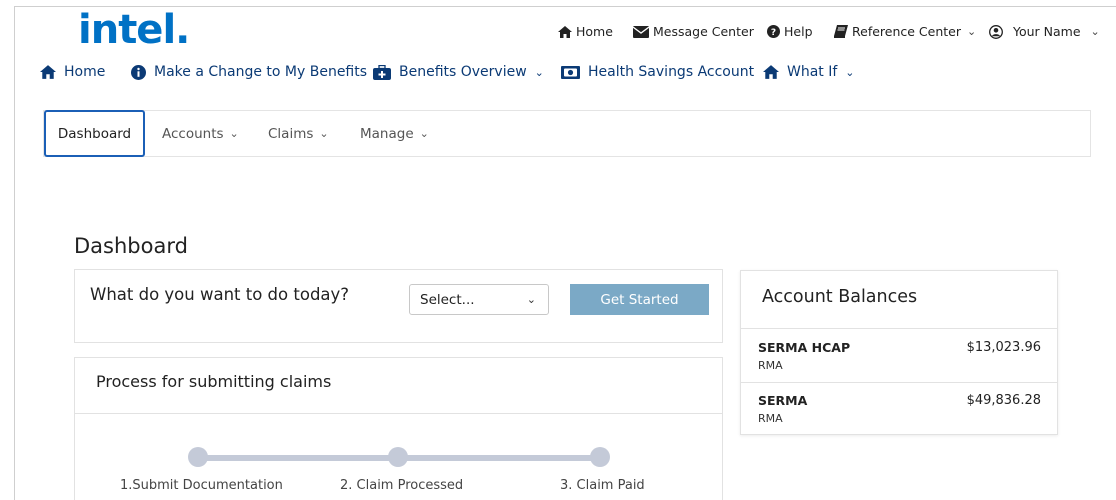 The height and width of the screenshot is (500, 1116). Describe the element at coordinates (138, 72) in the screenshot. I see `info-icon` at that location.